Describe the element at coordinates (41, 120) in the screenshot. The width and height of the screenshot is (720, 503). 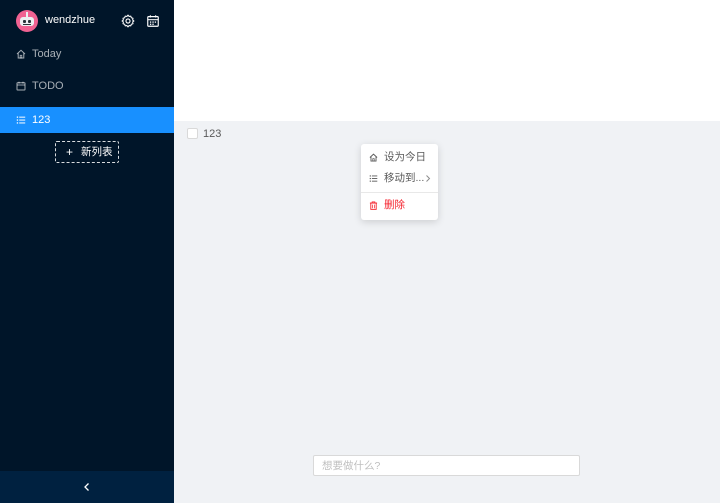
I see `sidebar-item-label: 123` at that location.